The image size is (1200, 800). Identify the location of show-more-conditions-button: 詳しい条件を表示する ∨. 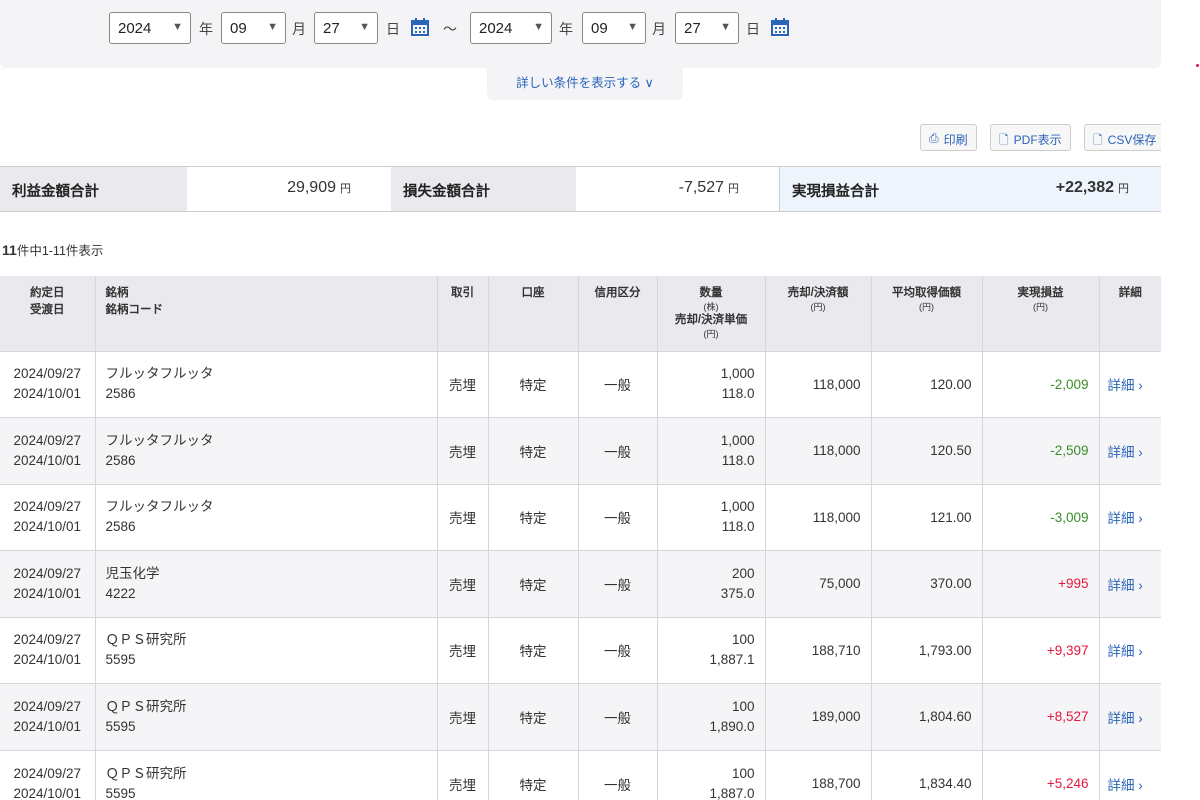
(585, 81).